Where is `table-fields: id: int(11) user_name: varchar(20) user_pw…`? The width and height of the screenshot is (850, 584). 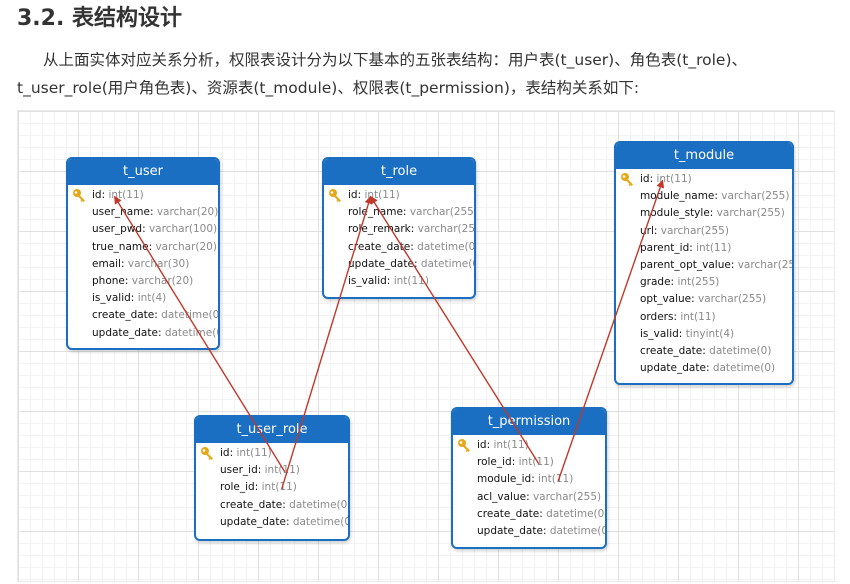 table-fields: id: int(11) user_name: varchar(20) user_pw… is located at coordinates (143, 263).